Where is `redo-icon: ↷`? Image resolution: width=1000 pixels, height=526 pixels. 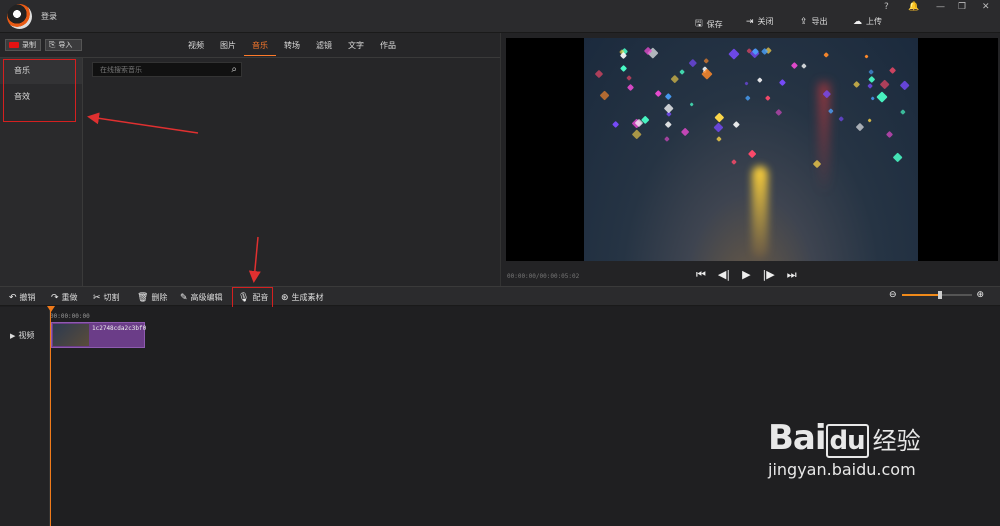
redo-icon: ↷ is located at coordinates (55, 297).